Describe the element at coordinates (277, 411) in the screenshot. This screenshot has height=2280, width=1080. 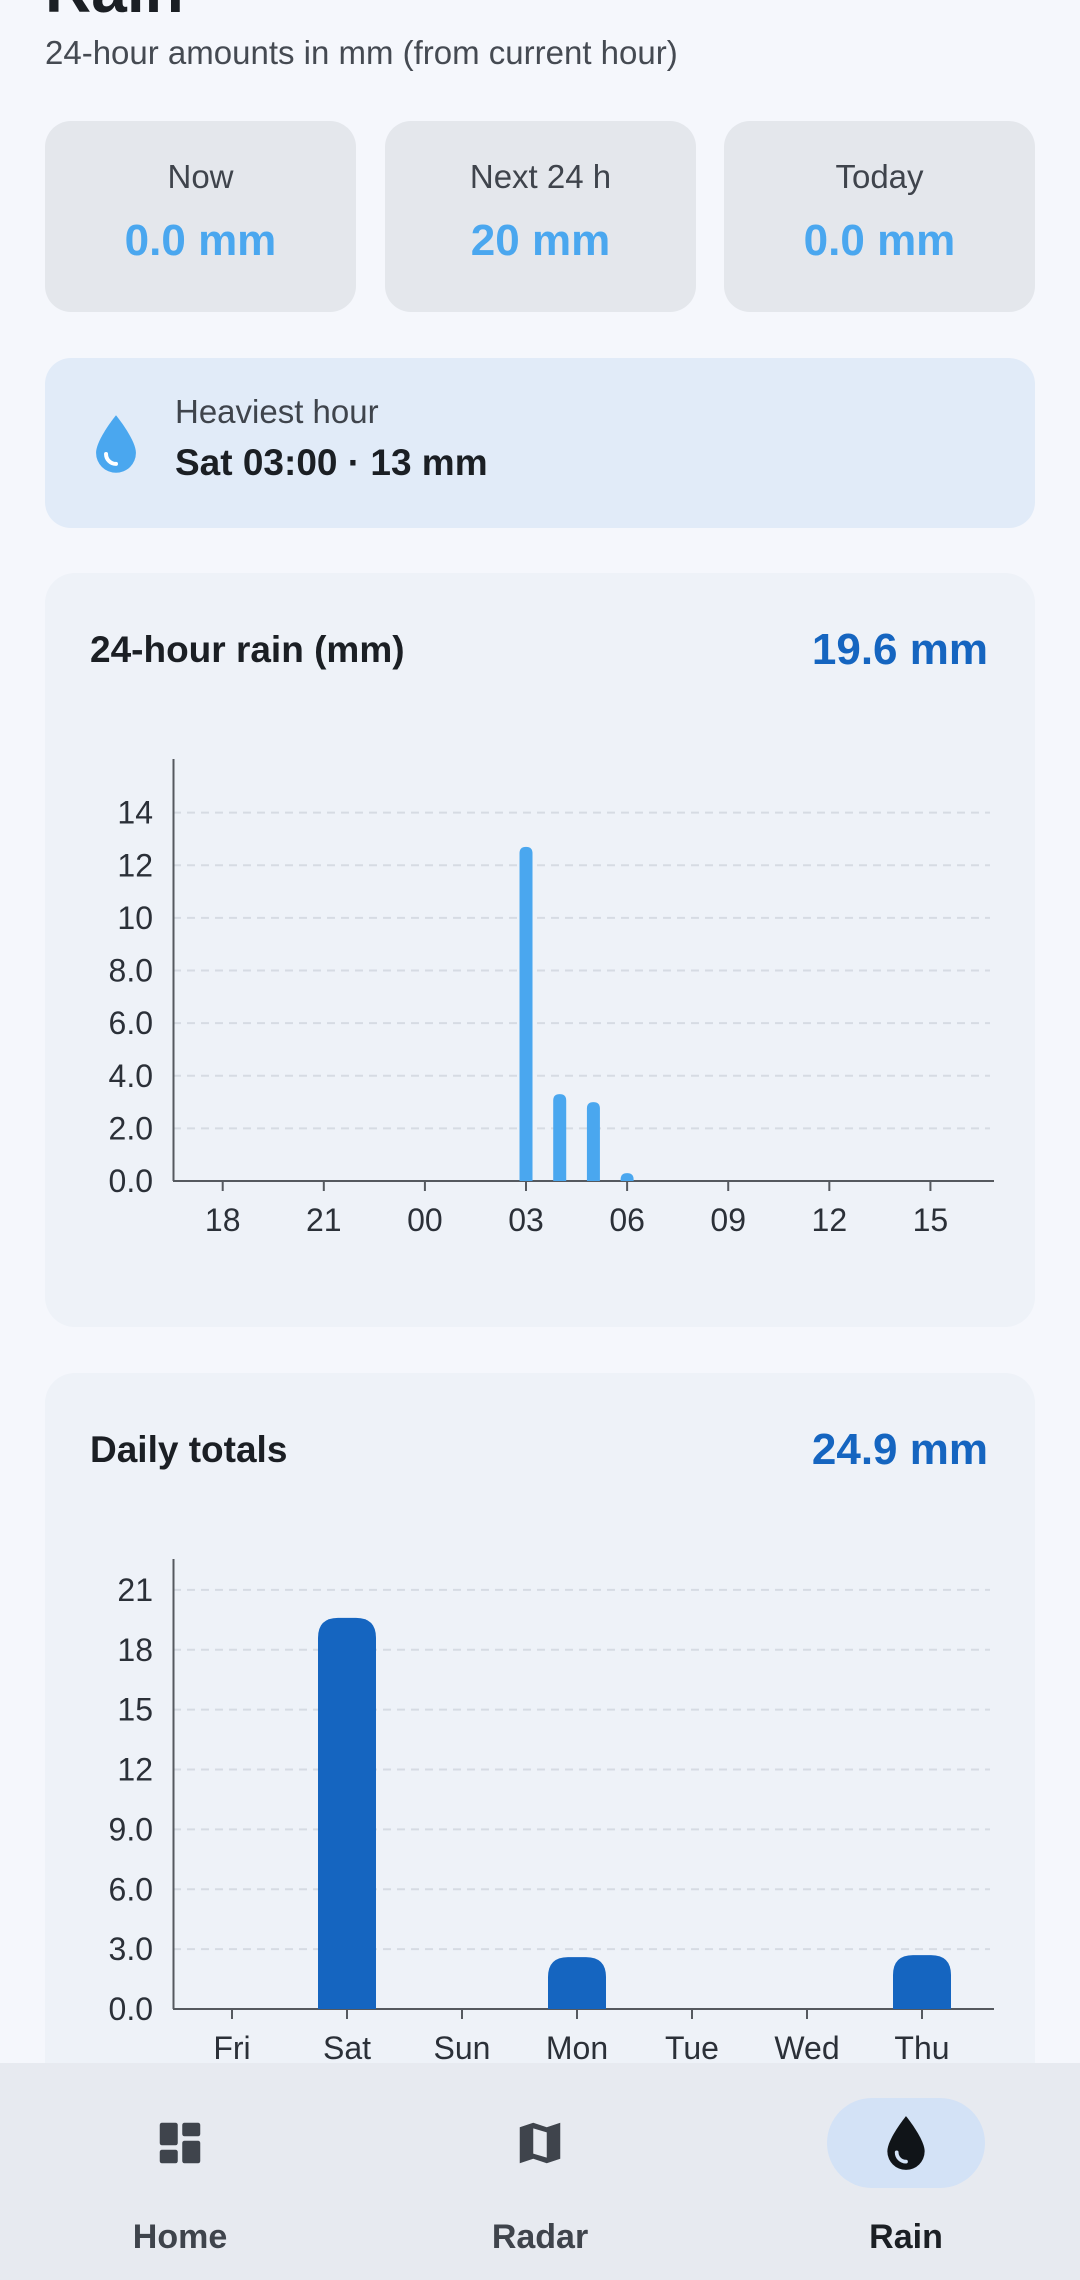
I see `heaviest-hour-label: Heaviest hour` at that location.